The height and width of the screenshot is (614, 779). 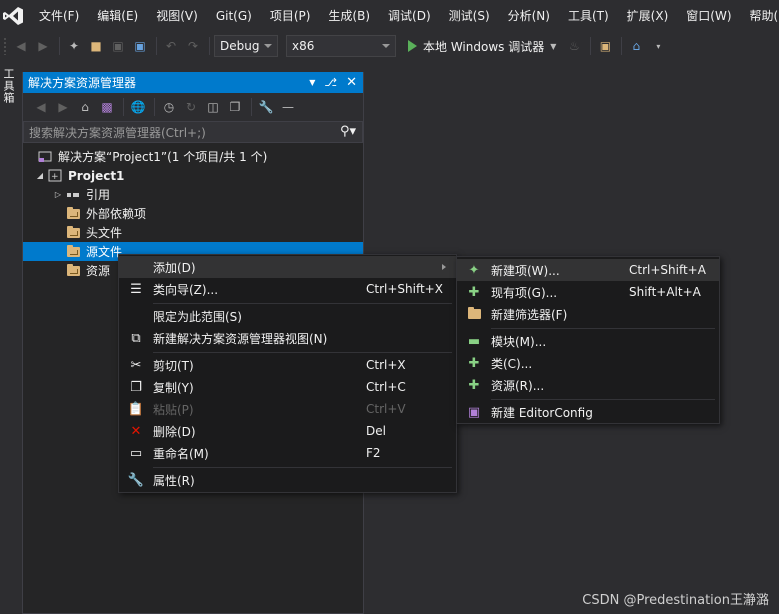 I want to click on menu-item-shortcut: Ctrl+Shift+X, so click(x=404, y=289).